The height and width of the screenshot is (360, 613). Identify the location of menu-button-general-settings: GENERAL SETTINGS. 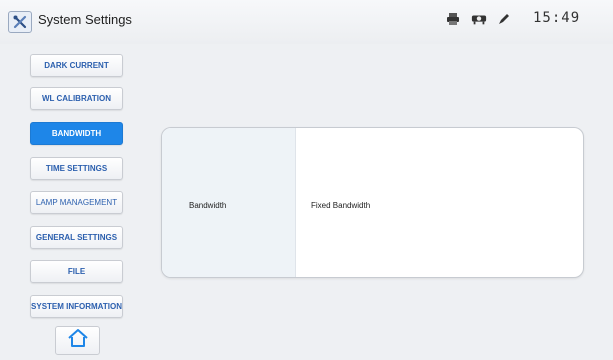
(76, 237).